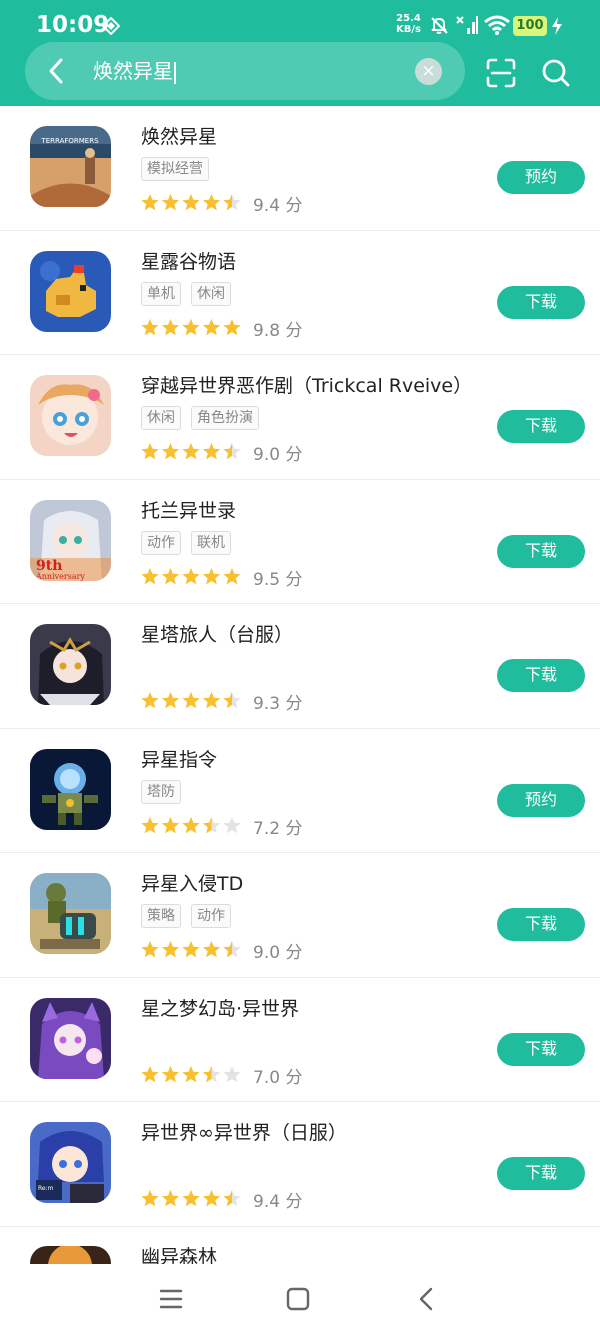 Image resolution: width=600 pixels, height=1333 pixels. I want to click on menu-icon, so click(171, 1299).